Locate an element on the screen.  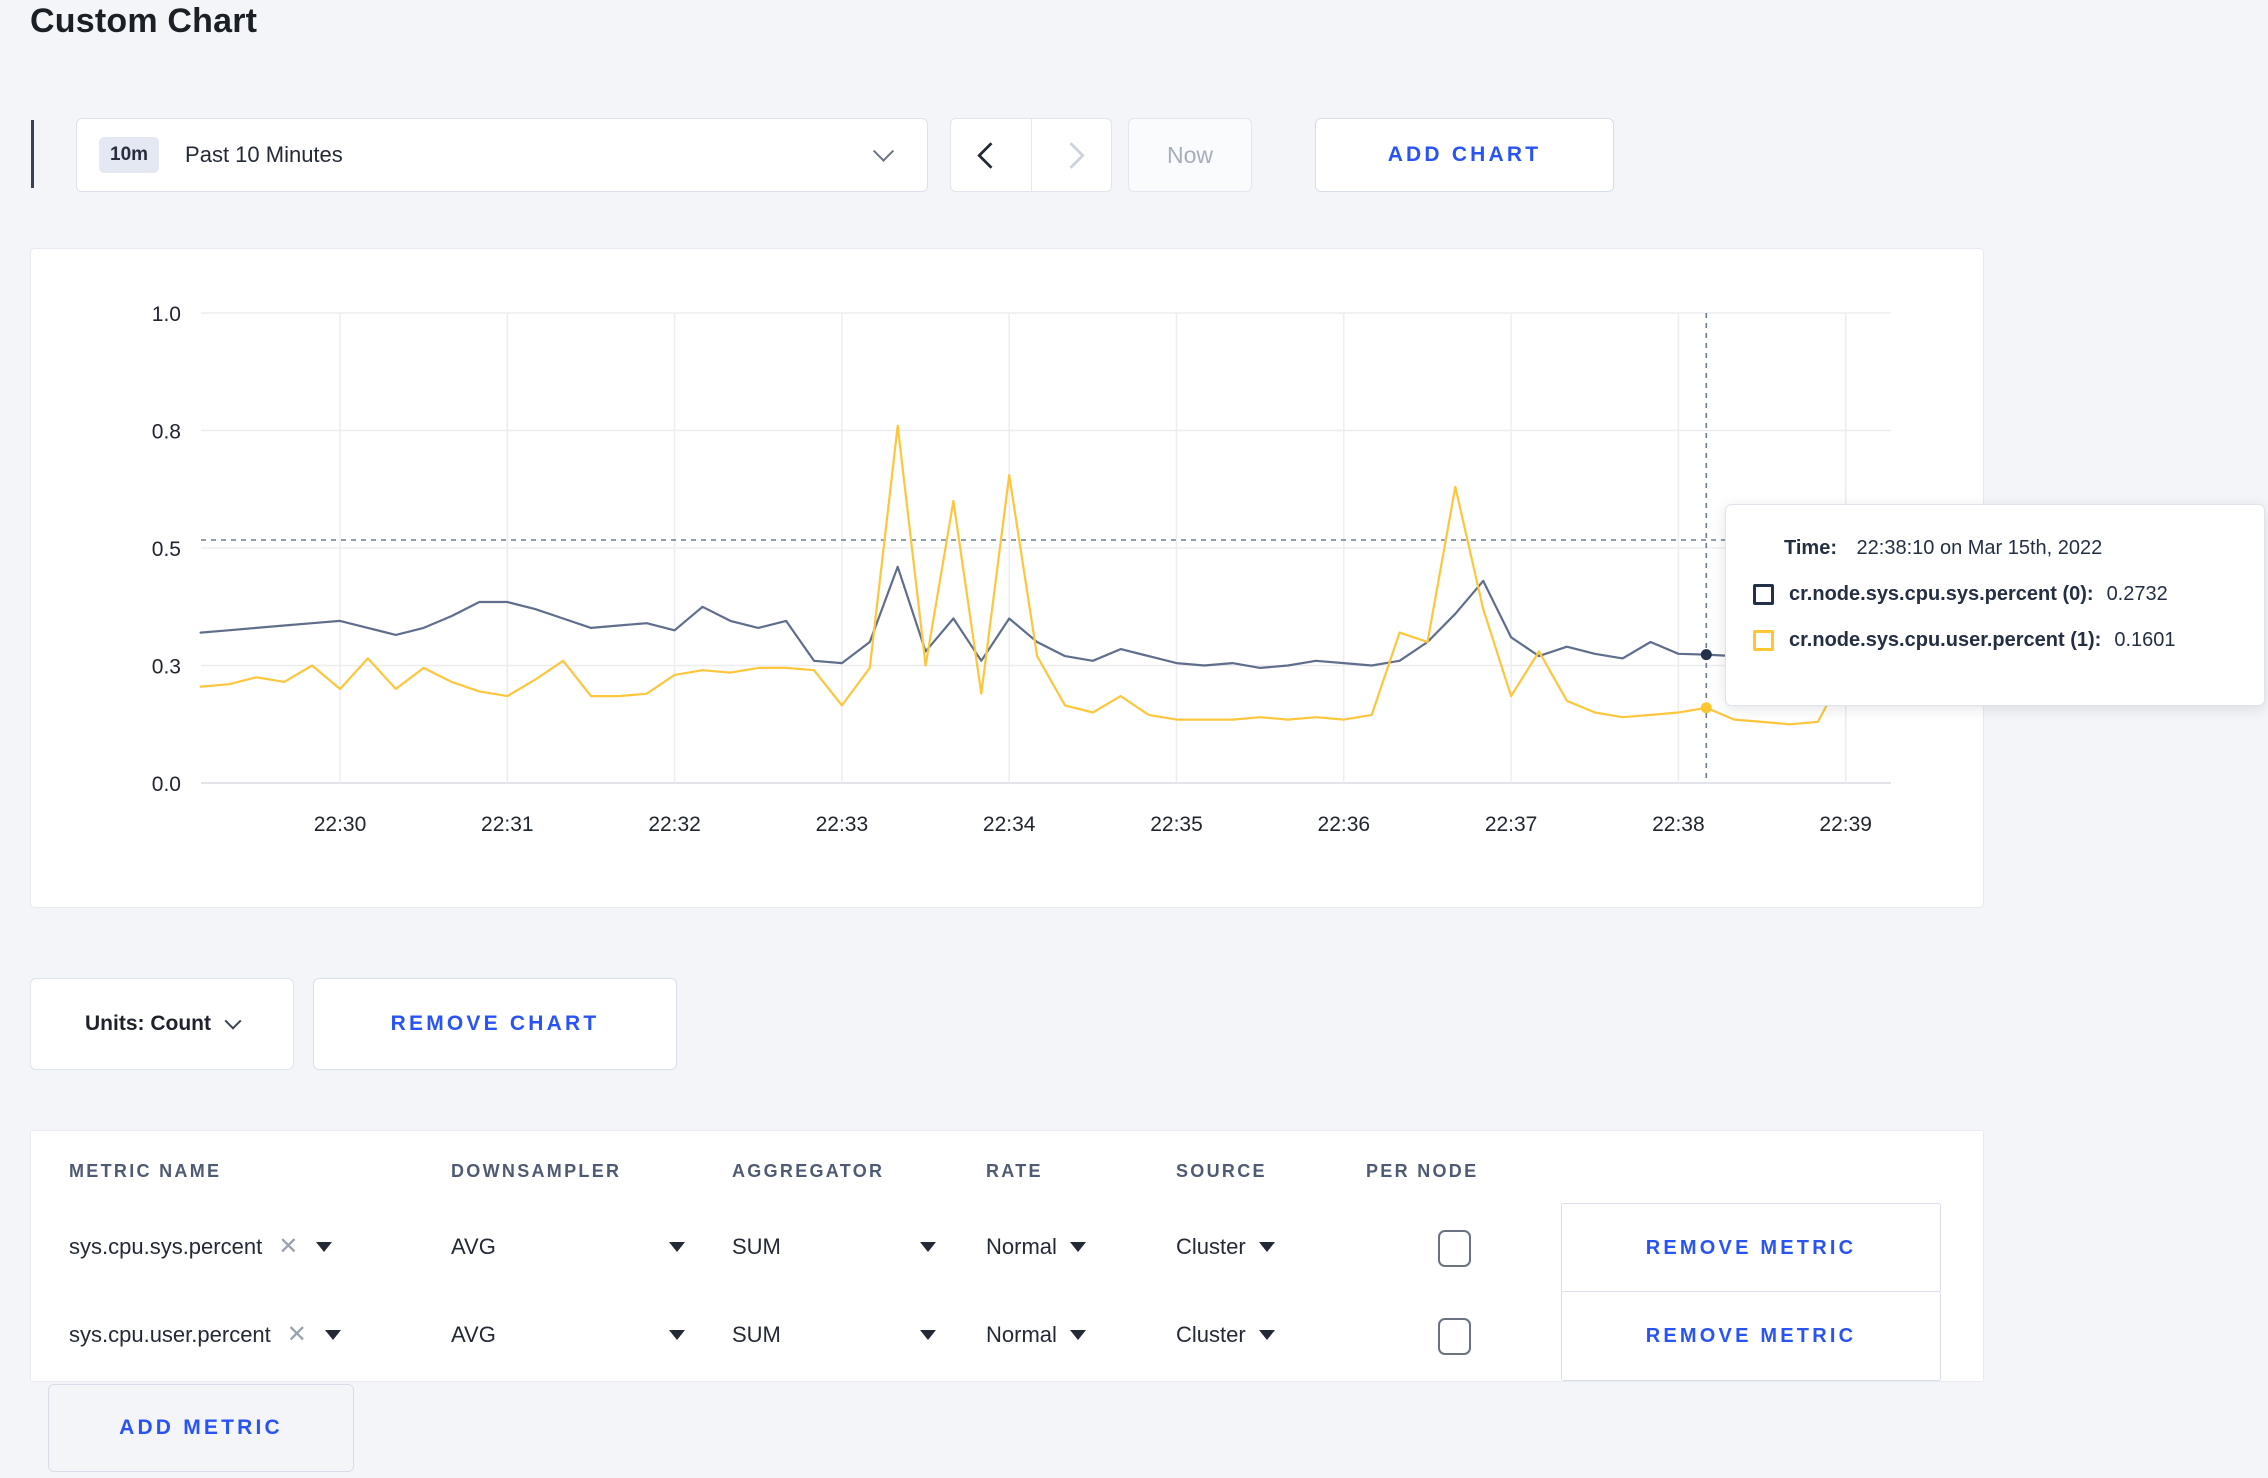
tooltip-user-label: cr.node.sys.cpu.user.percent (1): is located at coordinates (1945, 640).